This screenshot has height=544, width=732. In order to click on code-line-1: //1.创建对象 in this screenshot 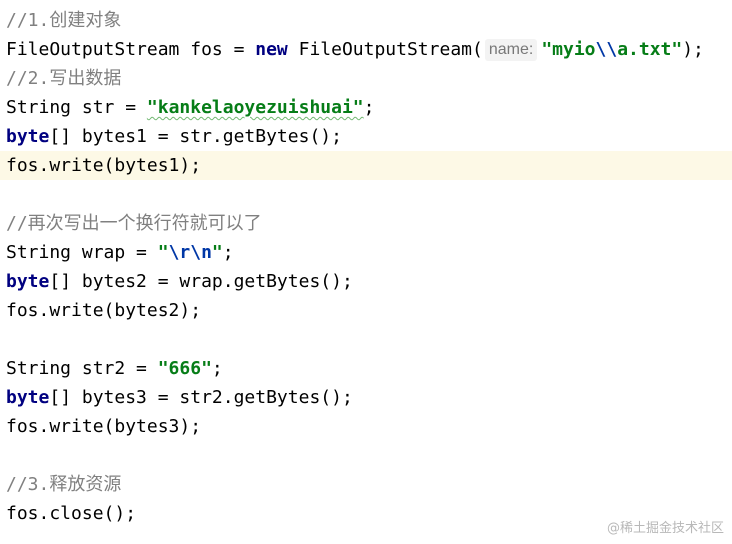, I will do `click(366, 20)`.